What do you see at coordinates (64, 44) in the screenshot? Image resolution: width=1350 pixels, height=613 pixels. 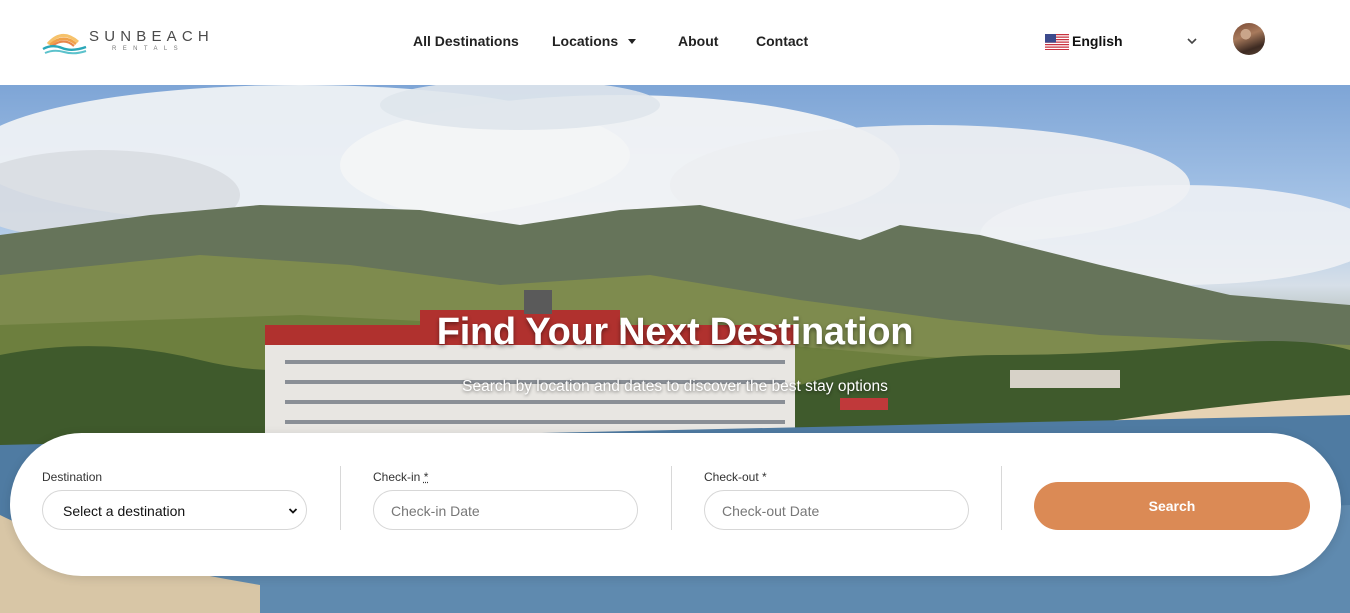 I see `sun-wave-logo-icon` at bounding box center [64, 44].